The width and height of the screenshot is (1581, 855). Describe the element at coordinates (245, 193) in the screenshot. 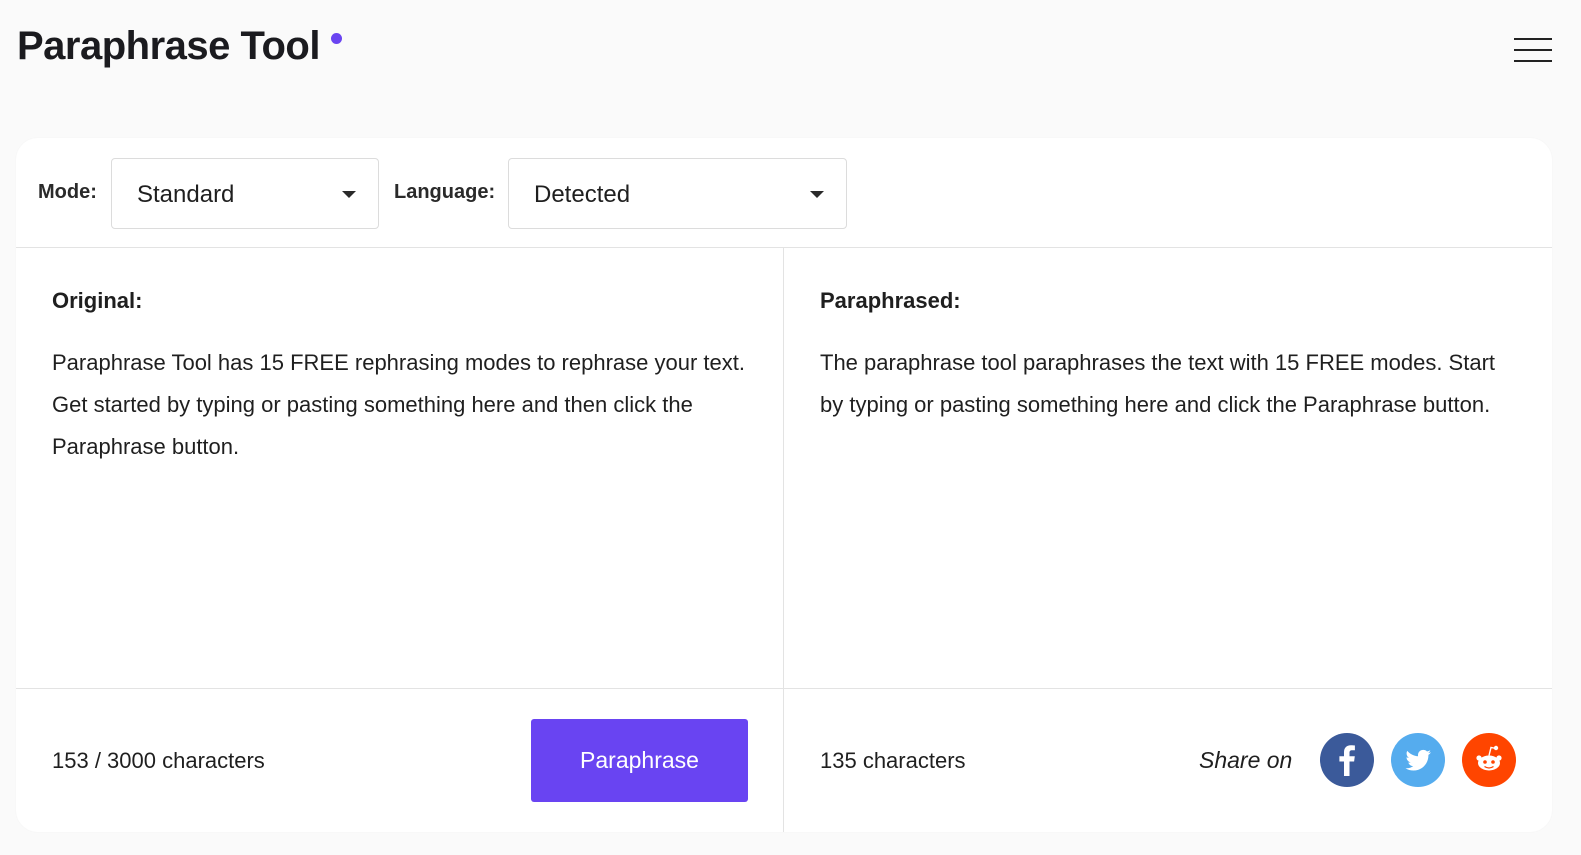

I see `mode-select: Standard` at that location.